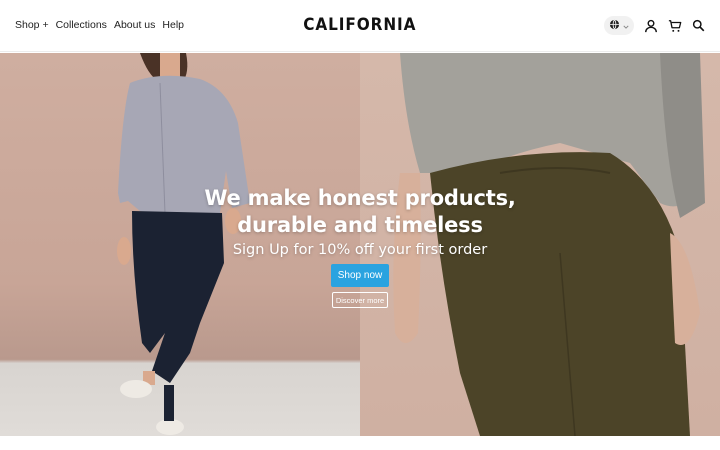 This screenshot has width=720, height=450. I want to click on shop-now-button: Shop now, so click(360, 275).